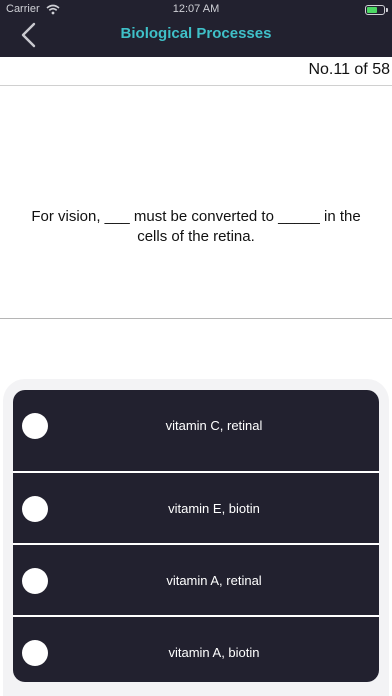 Image resolution: width=392 pixels, height=696 pixels. What do you see at coordinates (349, 69) in the screenshot?
I see `question-counter: No.11 of 58` at bounding box center [349, 69].